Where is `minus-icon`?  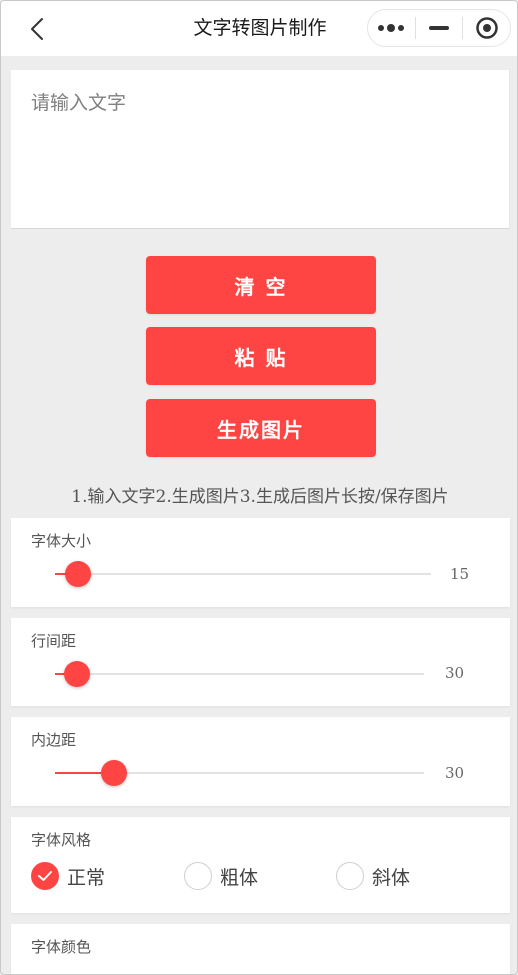 minus-icon is located at coordinates (439, 28).